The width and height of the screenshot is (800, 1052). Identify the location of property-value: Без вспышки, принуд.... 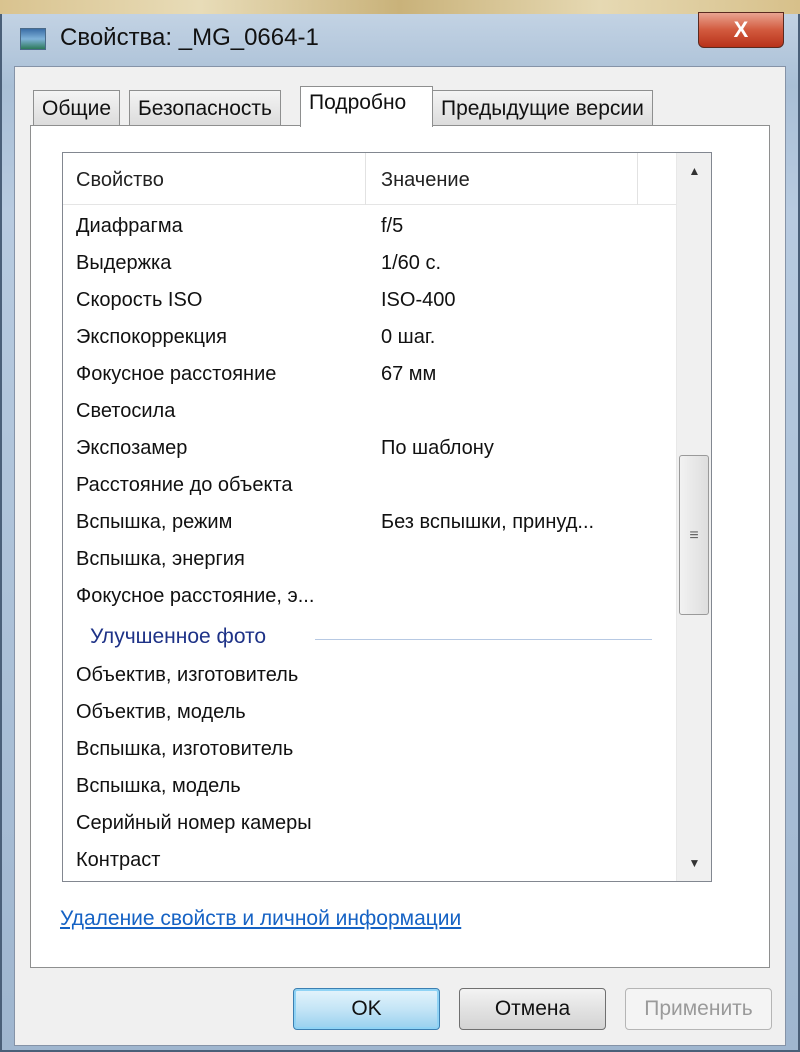
(488, 522).